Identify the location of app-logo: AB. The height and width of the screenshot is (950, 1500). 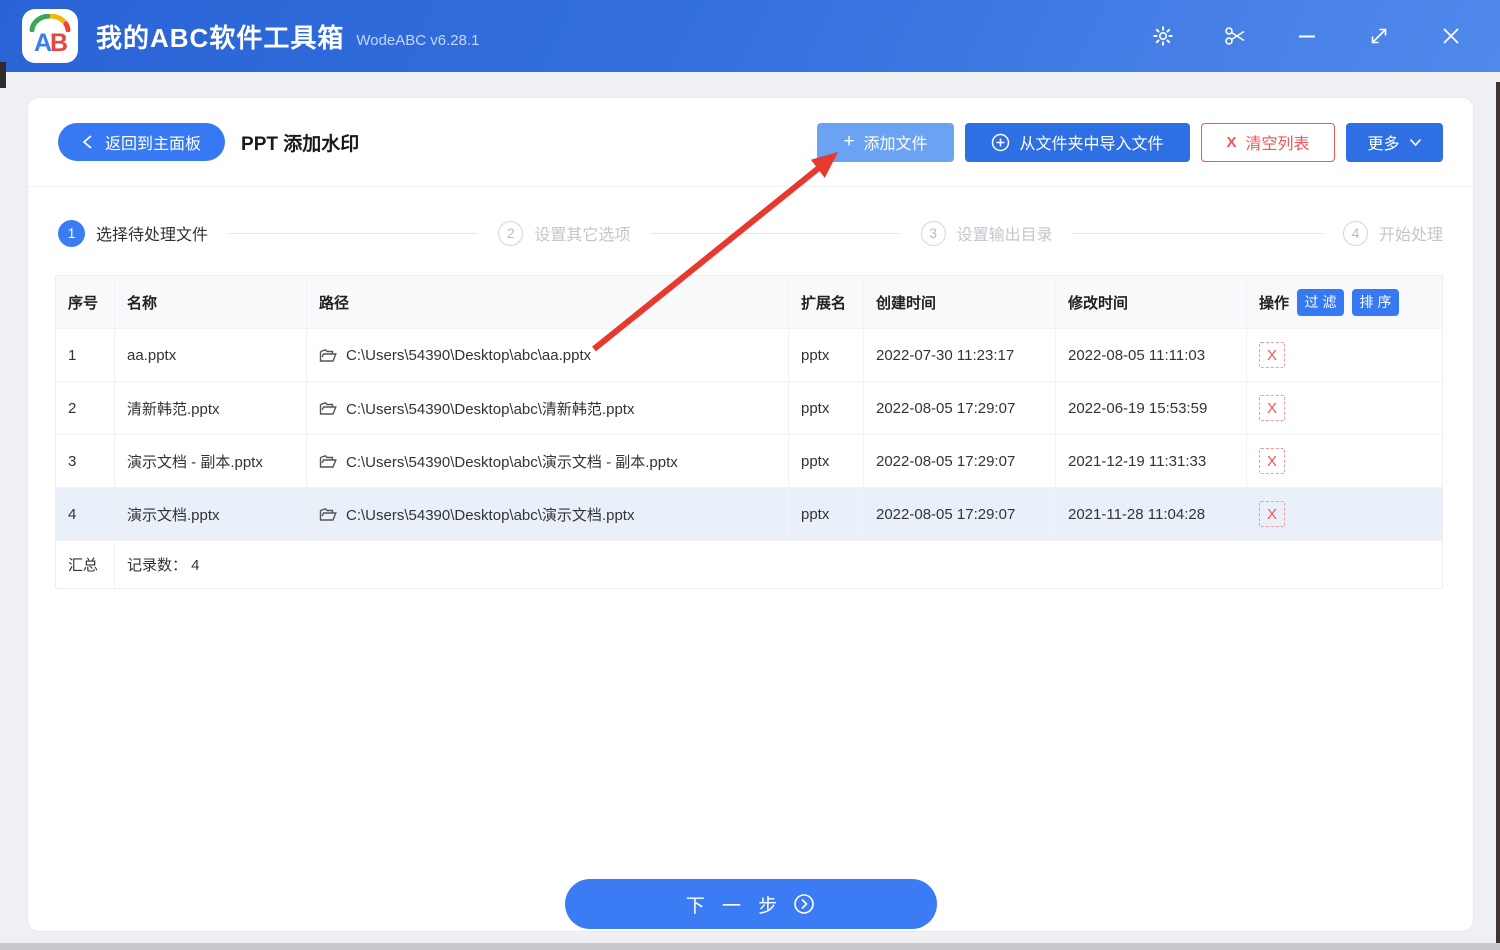
(50, 36).